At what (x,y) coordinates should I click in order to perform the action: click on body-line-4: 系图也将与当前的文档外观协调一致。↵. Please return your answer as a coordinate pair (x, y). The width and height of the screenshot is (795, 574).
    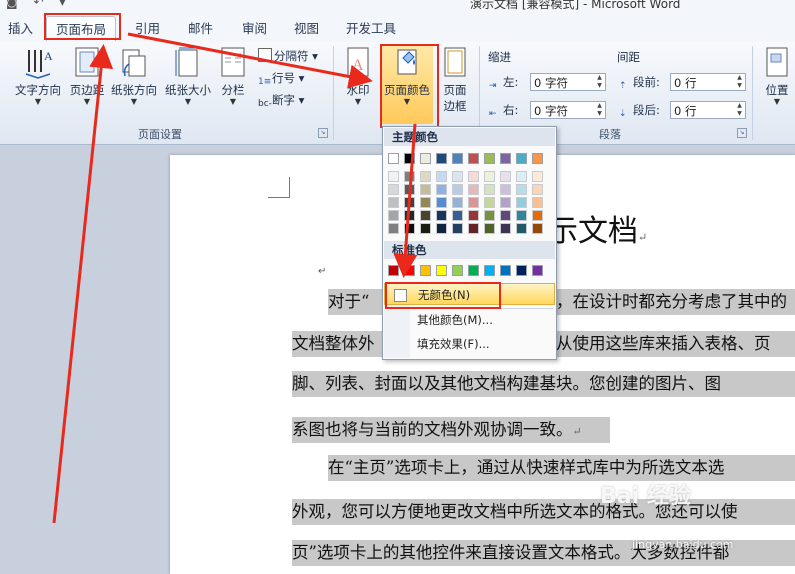
    Looking at the image, I should click on (451, 430).